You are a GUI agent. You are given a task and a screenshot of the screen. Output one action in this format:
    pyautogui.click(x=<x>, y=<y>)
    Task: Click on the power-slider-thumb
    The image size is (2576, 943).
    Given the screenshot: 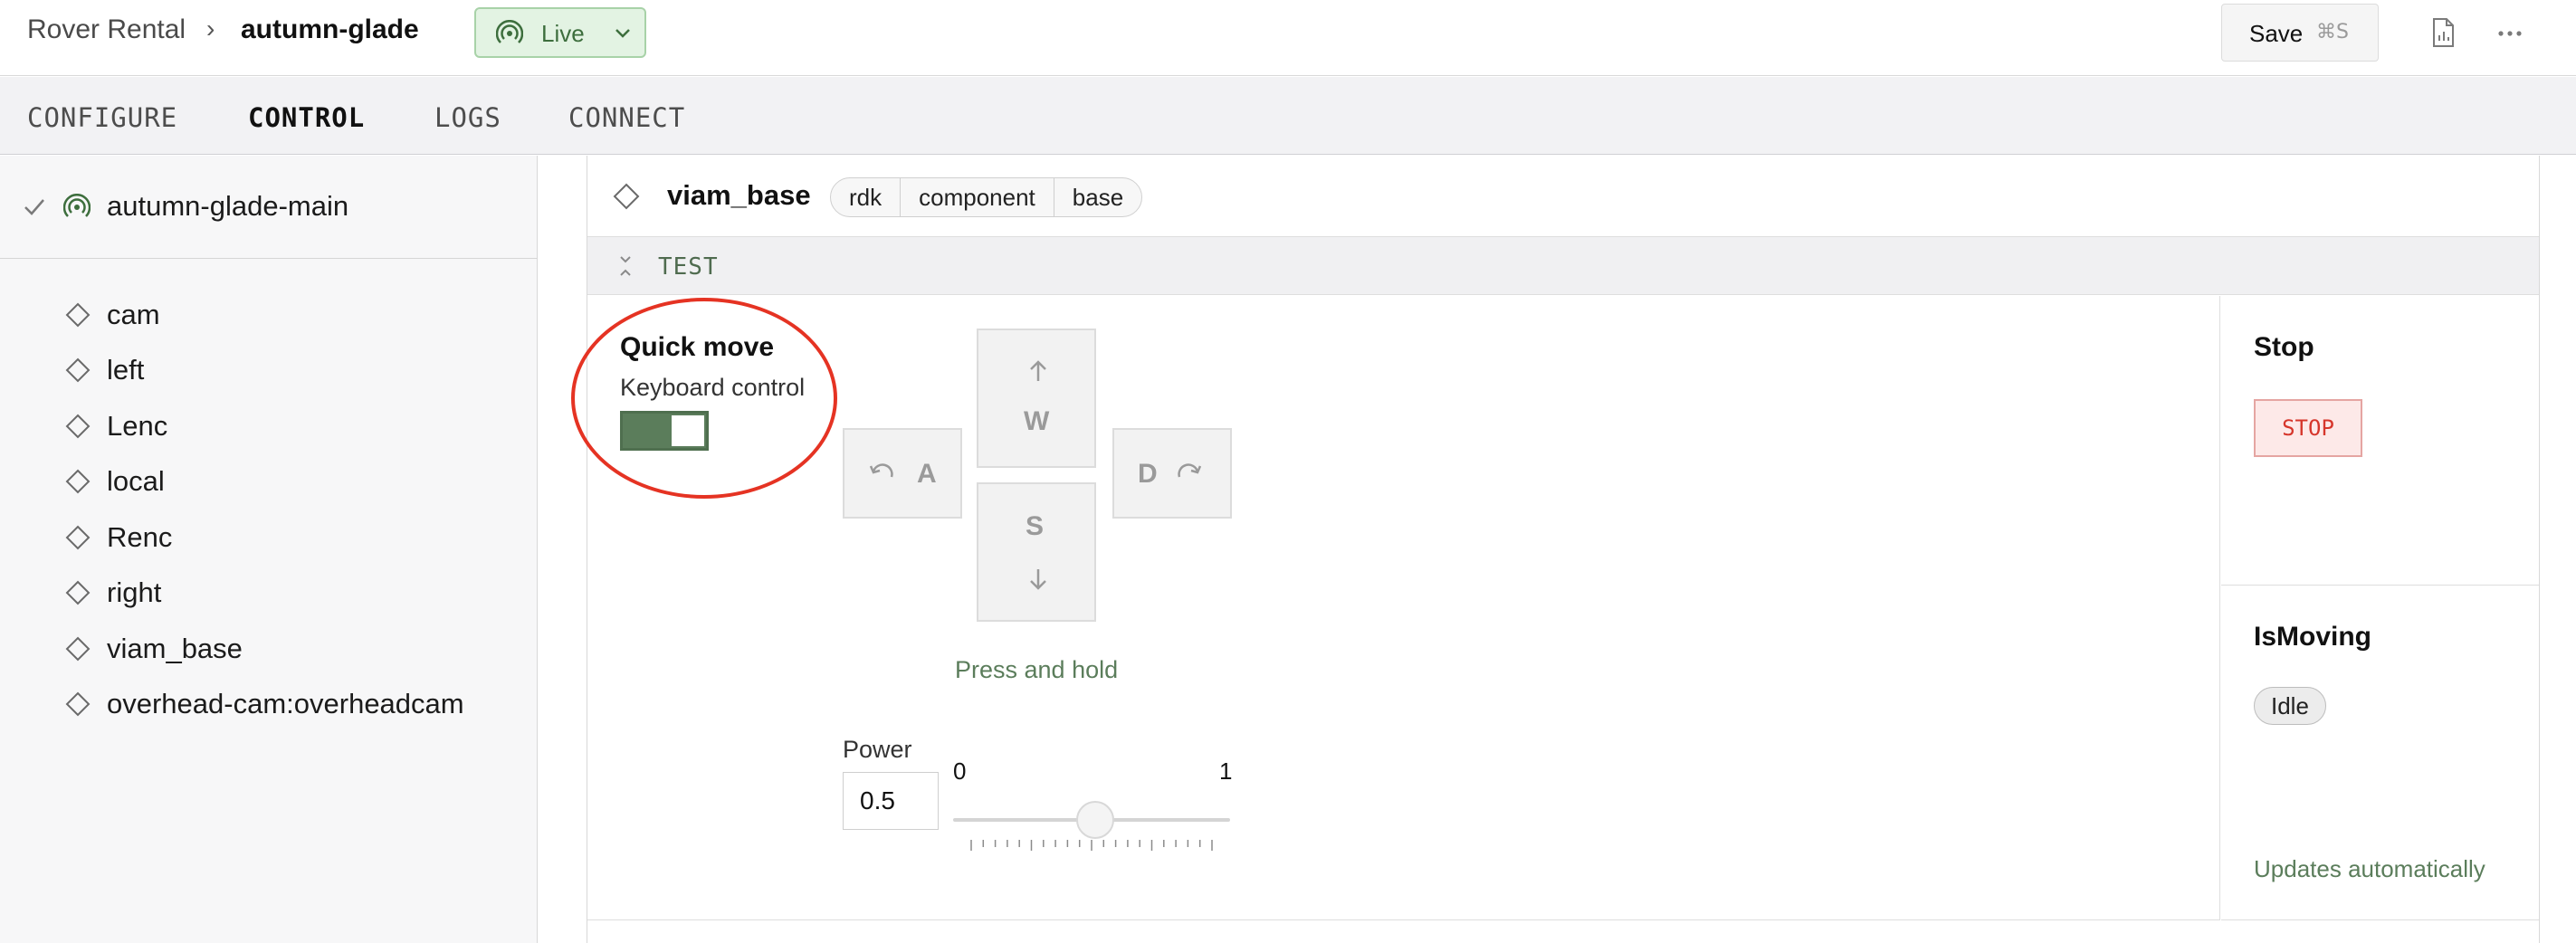 What is the action you would take?
    pyautogui.click(x=1095, y=820)
    